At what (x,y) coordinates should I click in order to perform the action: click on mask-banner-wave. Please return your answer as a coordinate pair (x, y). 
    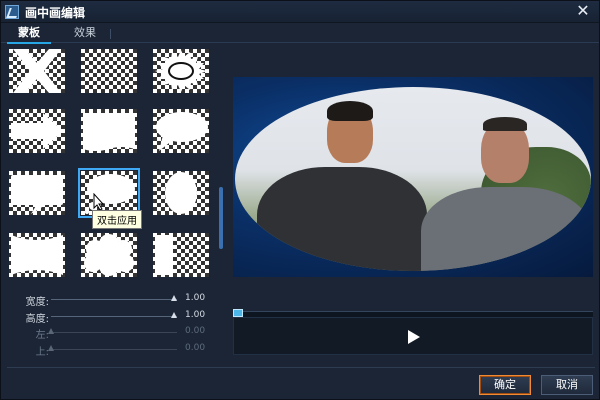
    Looking at the image, I should click on (109, 131).